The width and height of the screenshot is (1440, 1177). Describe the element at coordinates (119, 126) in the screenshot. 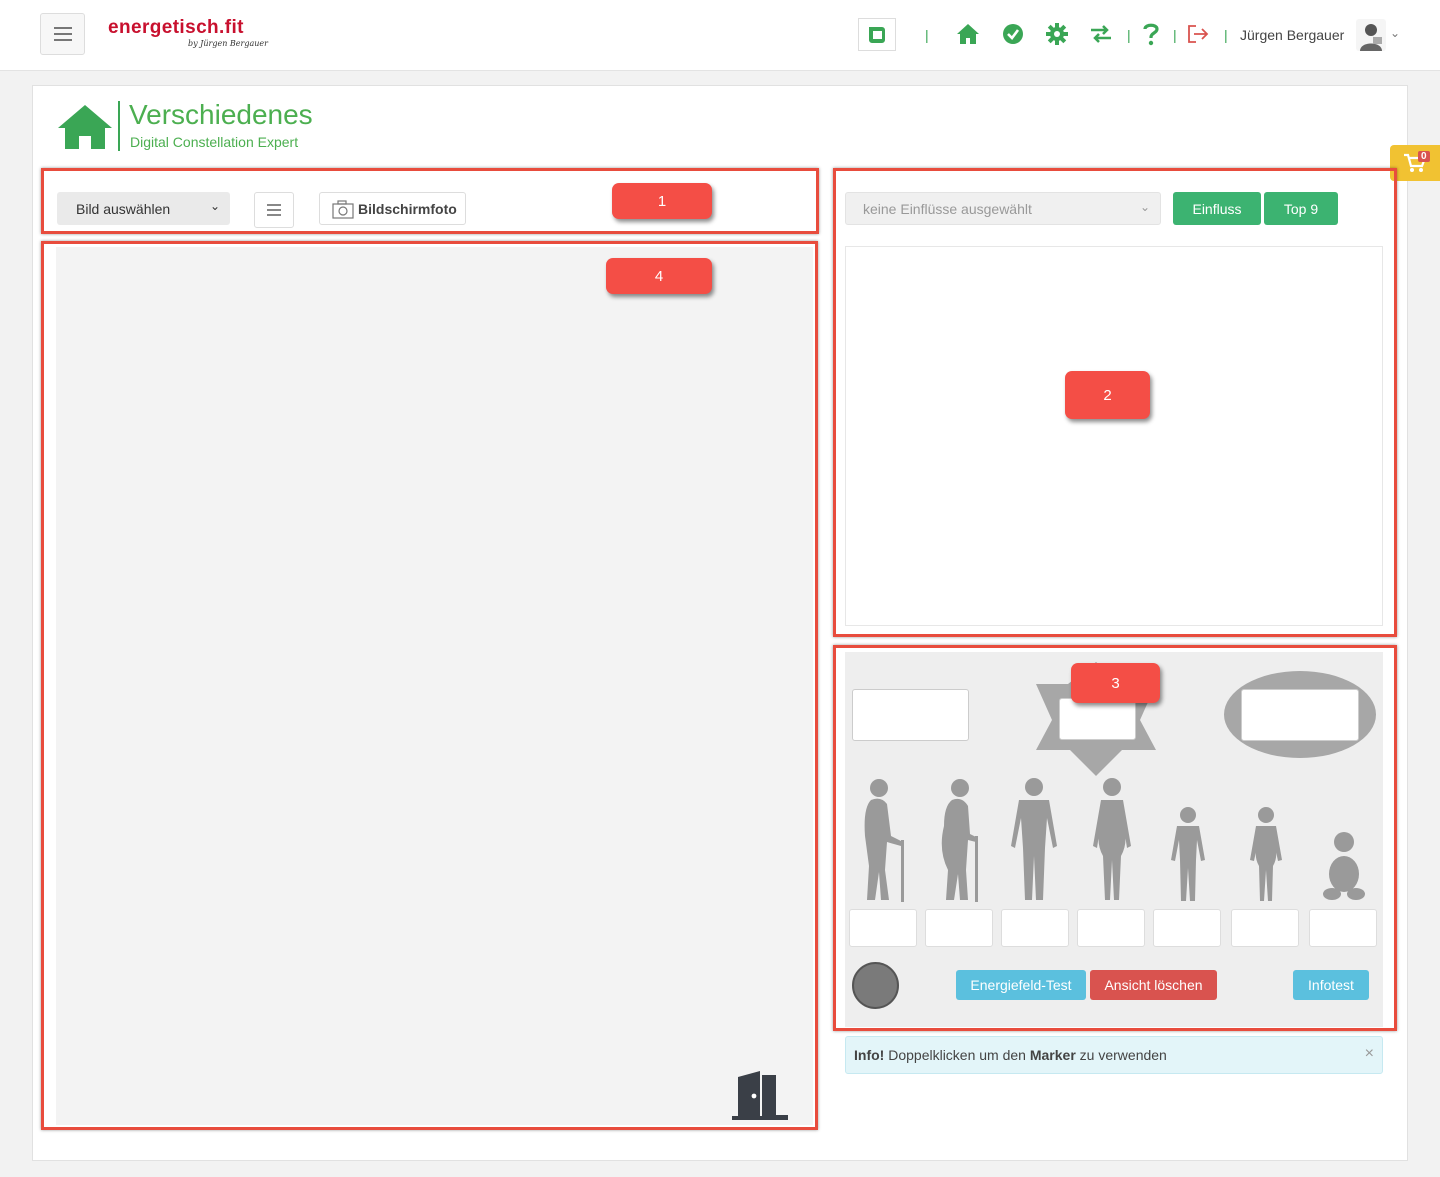

I see `header-divider` at that location.